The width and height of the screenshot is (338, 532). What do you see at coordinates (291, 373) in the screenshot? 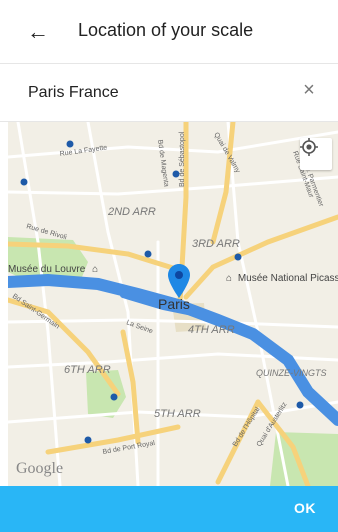
I see `district-label-quinze-vingts: QUINZE-VINGTS` at bounding box center [291, 373].